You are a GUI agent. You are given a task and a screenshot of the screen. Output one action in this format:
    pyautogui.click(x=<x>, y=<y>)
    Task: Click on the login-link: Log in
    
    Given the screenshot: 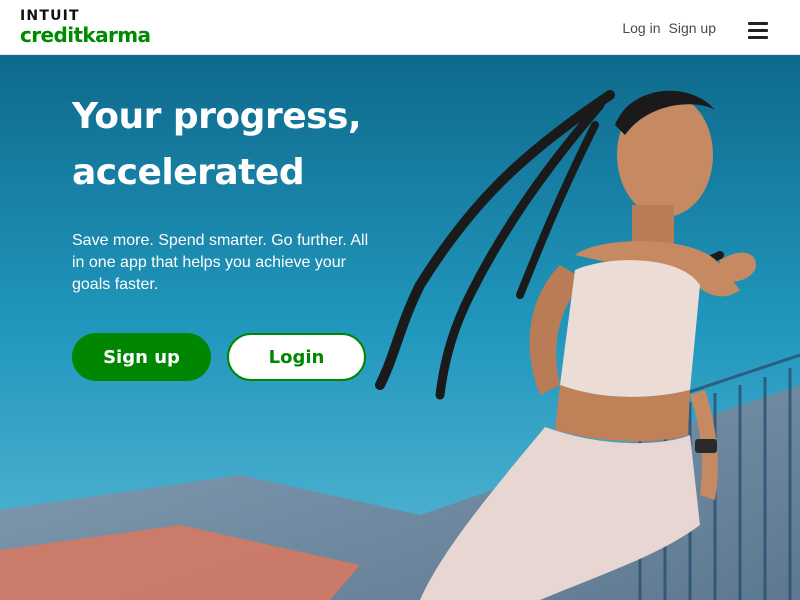 What is the action you would take?
    pyautogui.click(x=641, y=28)
    